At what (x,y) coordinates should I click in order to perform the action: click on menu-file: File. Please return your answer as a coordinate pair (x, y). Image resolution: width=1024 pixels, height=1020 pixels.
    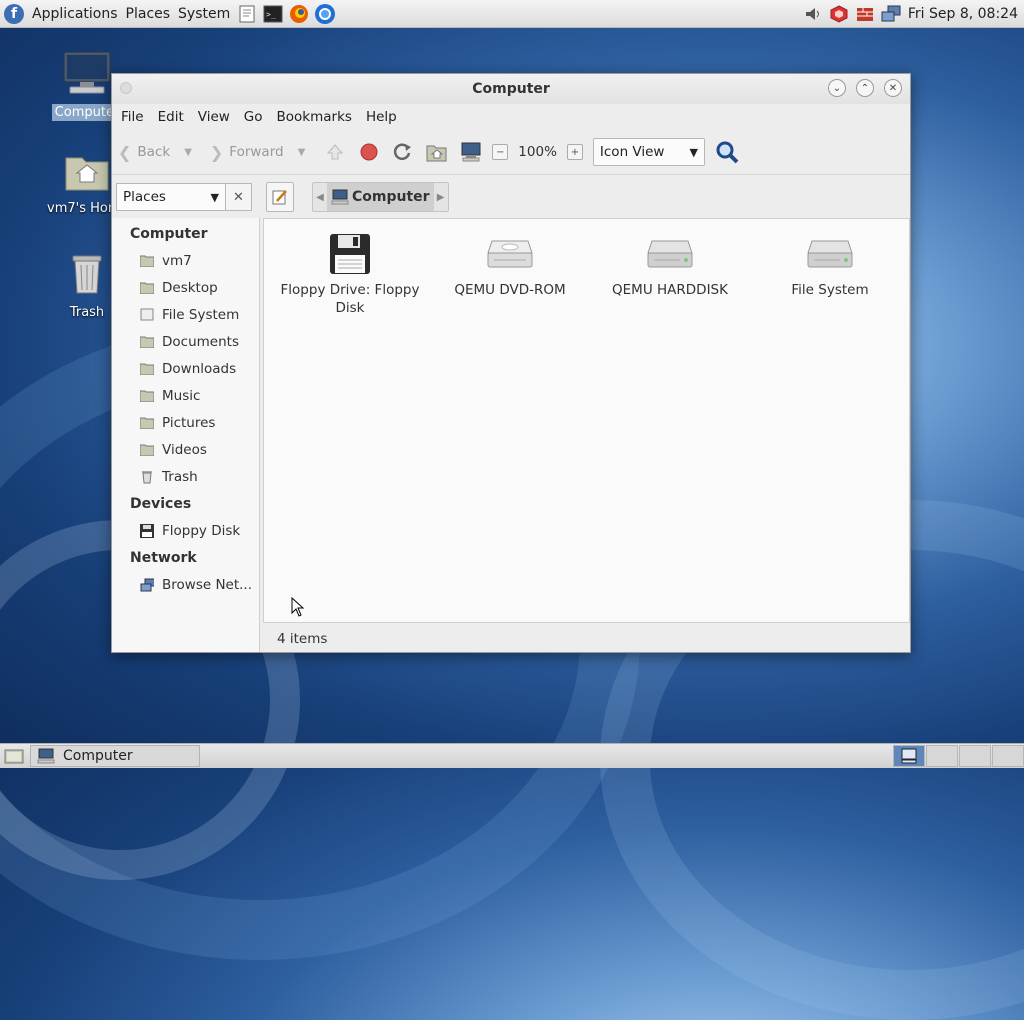
    Looking at the image, I should click on (132, 117).